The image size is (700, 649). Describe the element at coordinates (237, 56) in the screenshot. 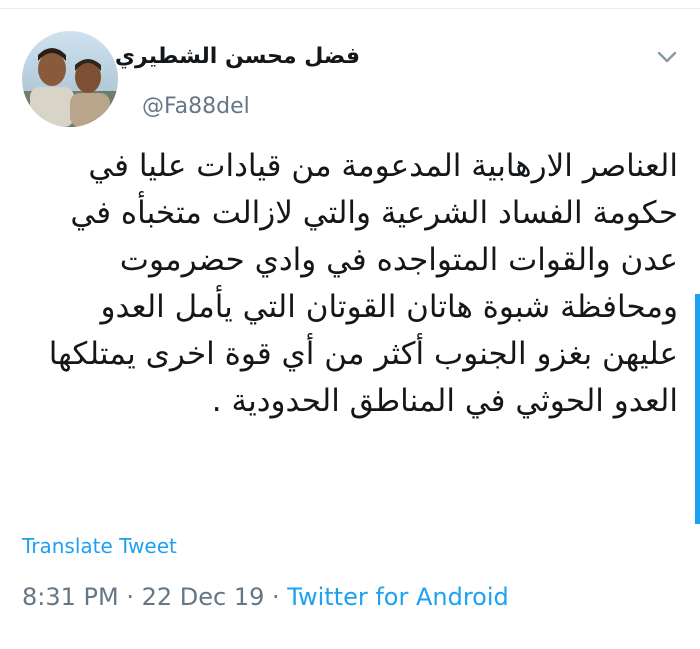

I see `display-name: فضل محسن الشطيري` at that location.